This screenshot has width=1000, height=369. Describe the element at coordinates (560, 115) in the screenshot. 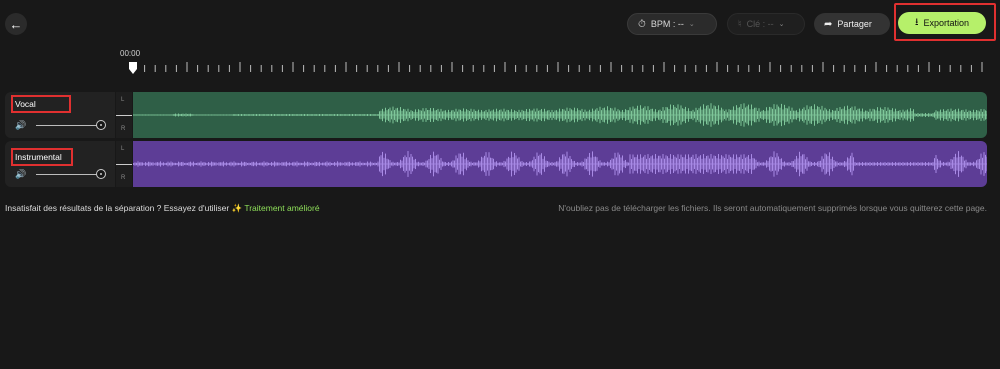

I see `waveform-vocal` at that location.